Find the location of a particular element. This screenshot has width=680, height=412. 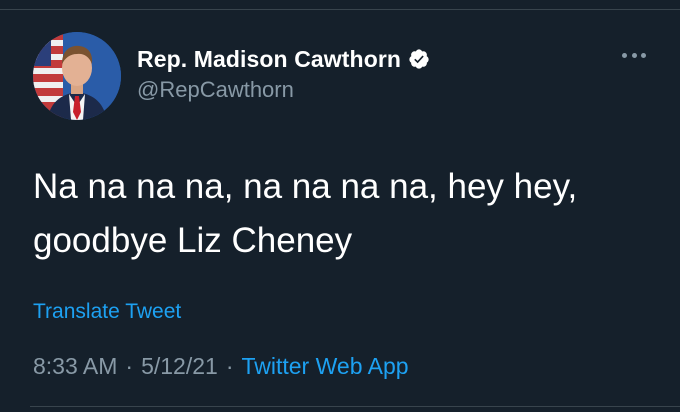

display-name: Rep. Madison Cawthorn is located at coordinates (269, 59).